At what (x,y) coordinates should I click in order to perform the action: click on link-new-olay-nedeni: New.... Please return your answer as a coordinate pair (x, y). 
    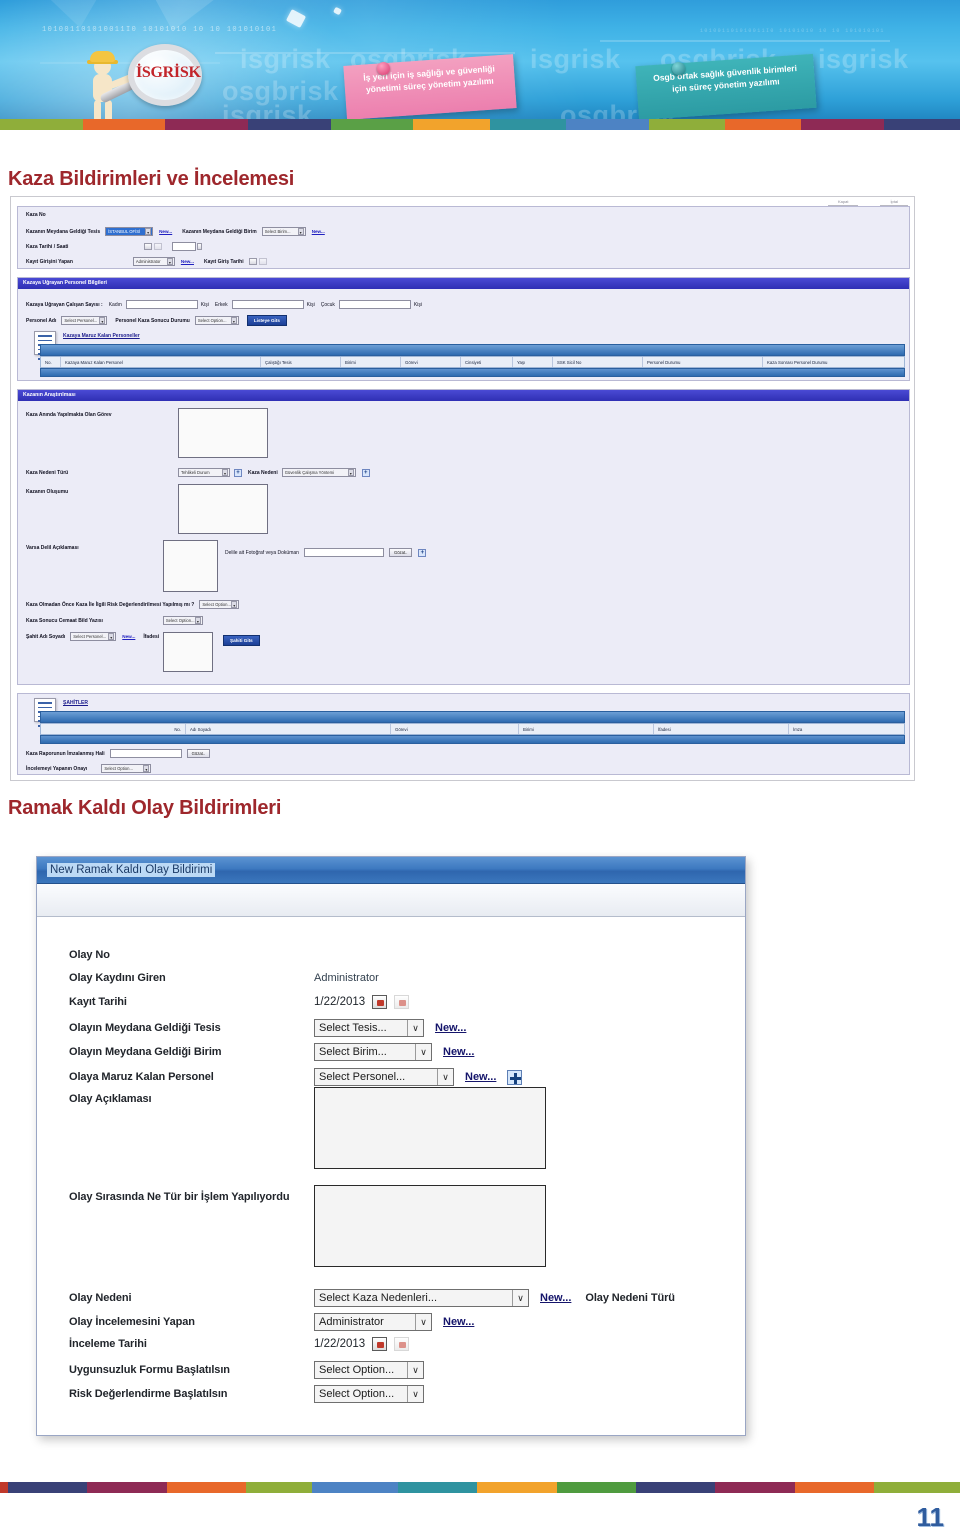
    Looking at the image, I should click on (555, 1298).